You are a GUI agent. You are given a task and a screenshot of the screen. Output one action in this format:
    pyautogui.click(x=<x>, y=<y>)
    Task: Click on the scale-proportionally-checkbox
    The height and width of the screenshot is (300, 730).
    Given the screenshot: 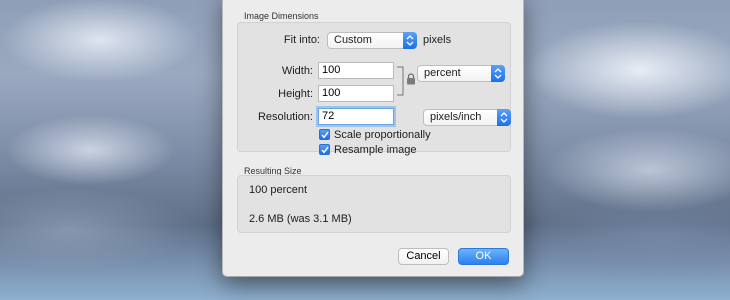 What is the action you would take?
    pyautogui.click(x=324, y=134)
    